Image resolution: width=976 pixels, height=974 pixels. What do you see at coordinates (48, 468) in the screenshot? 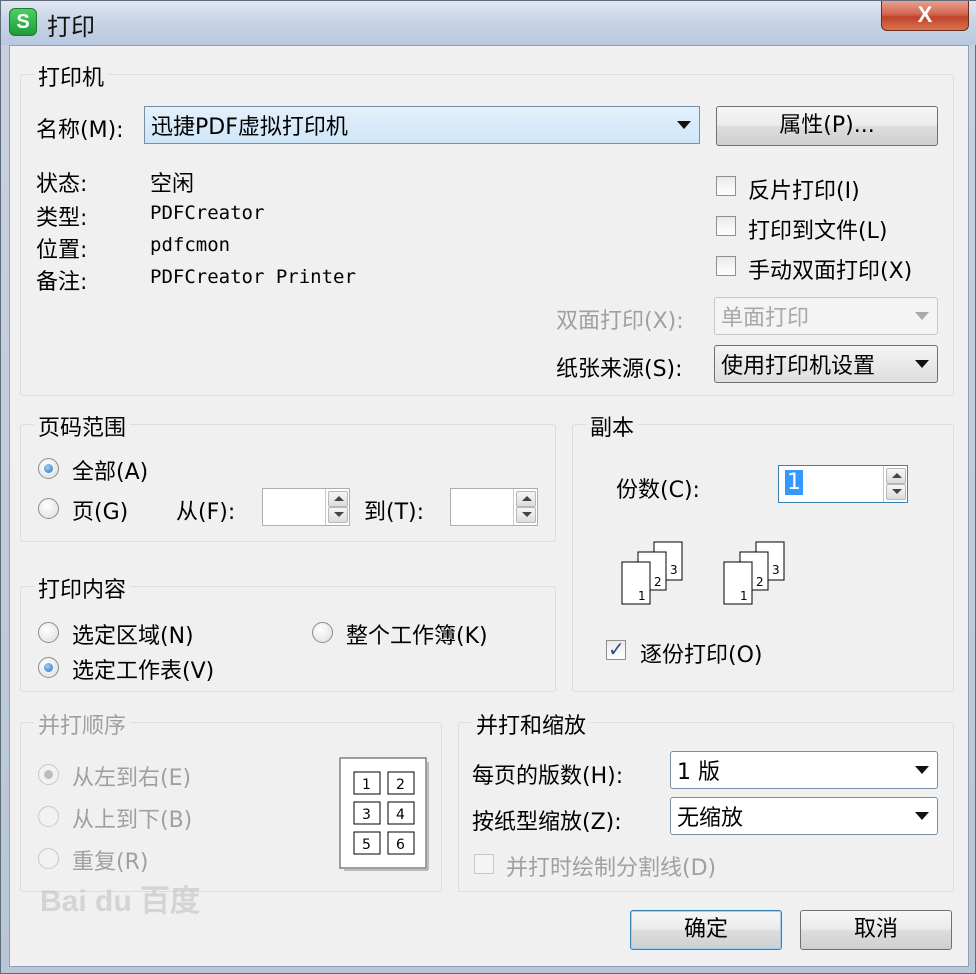
I see `all-pages-radio` at bounding box center [48, 468].